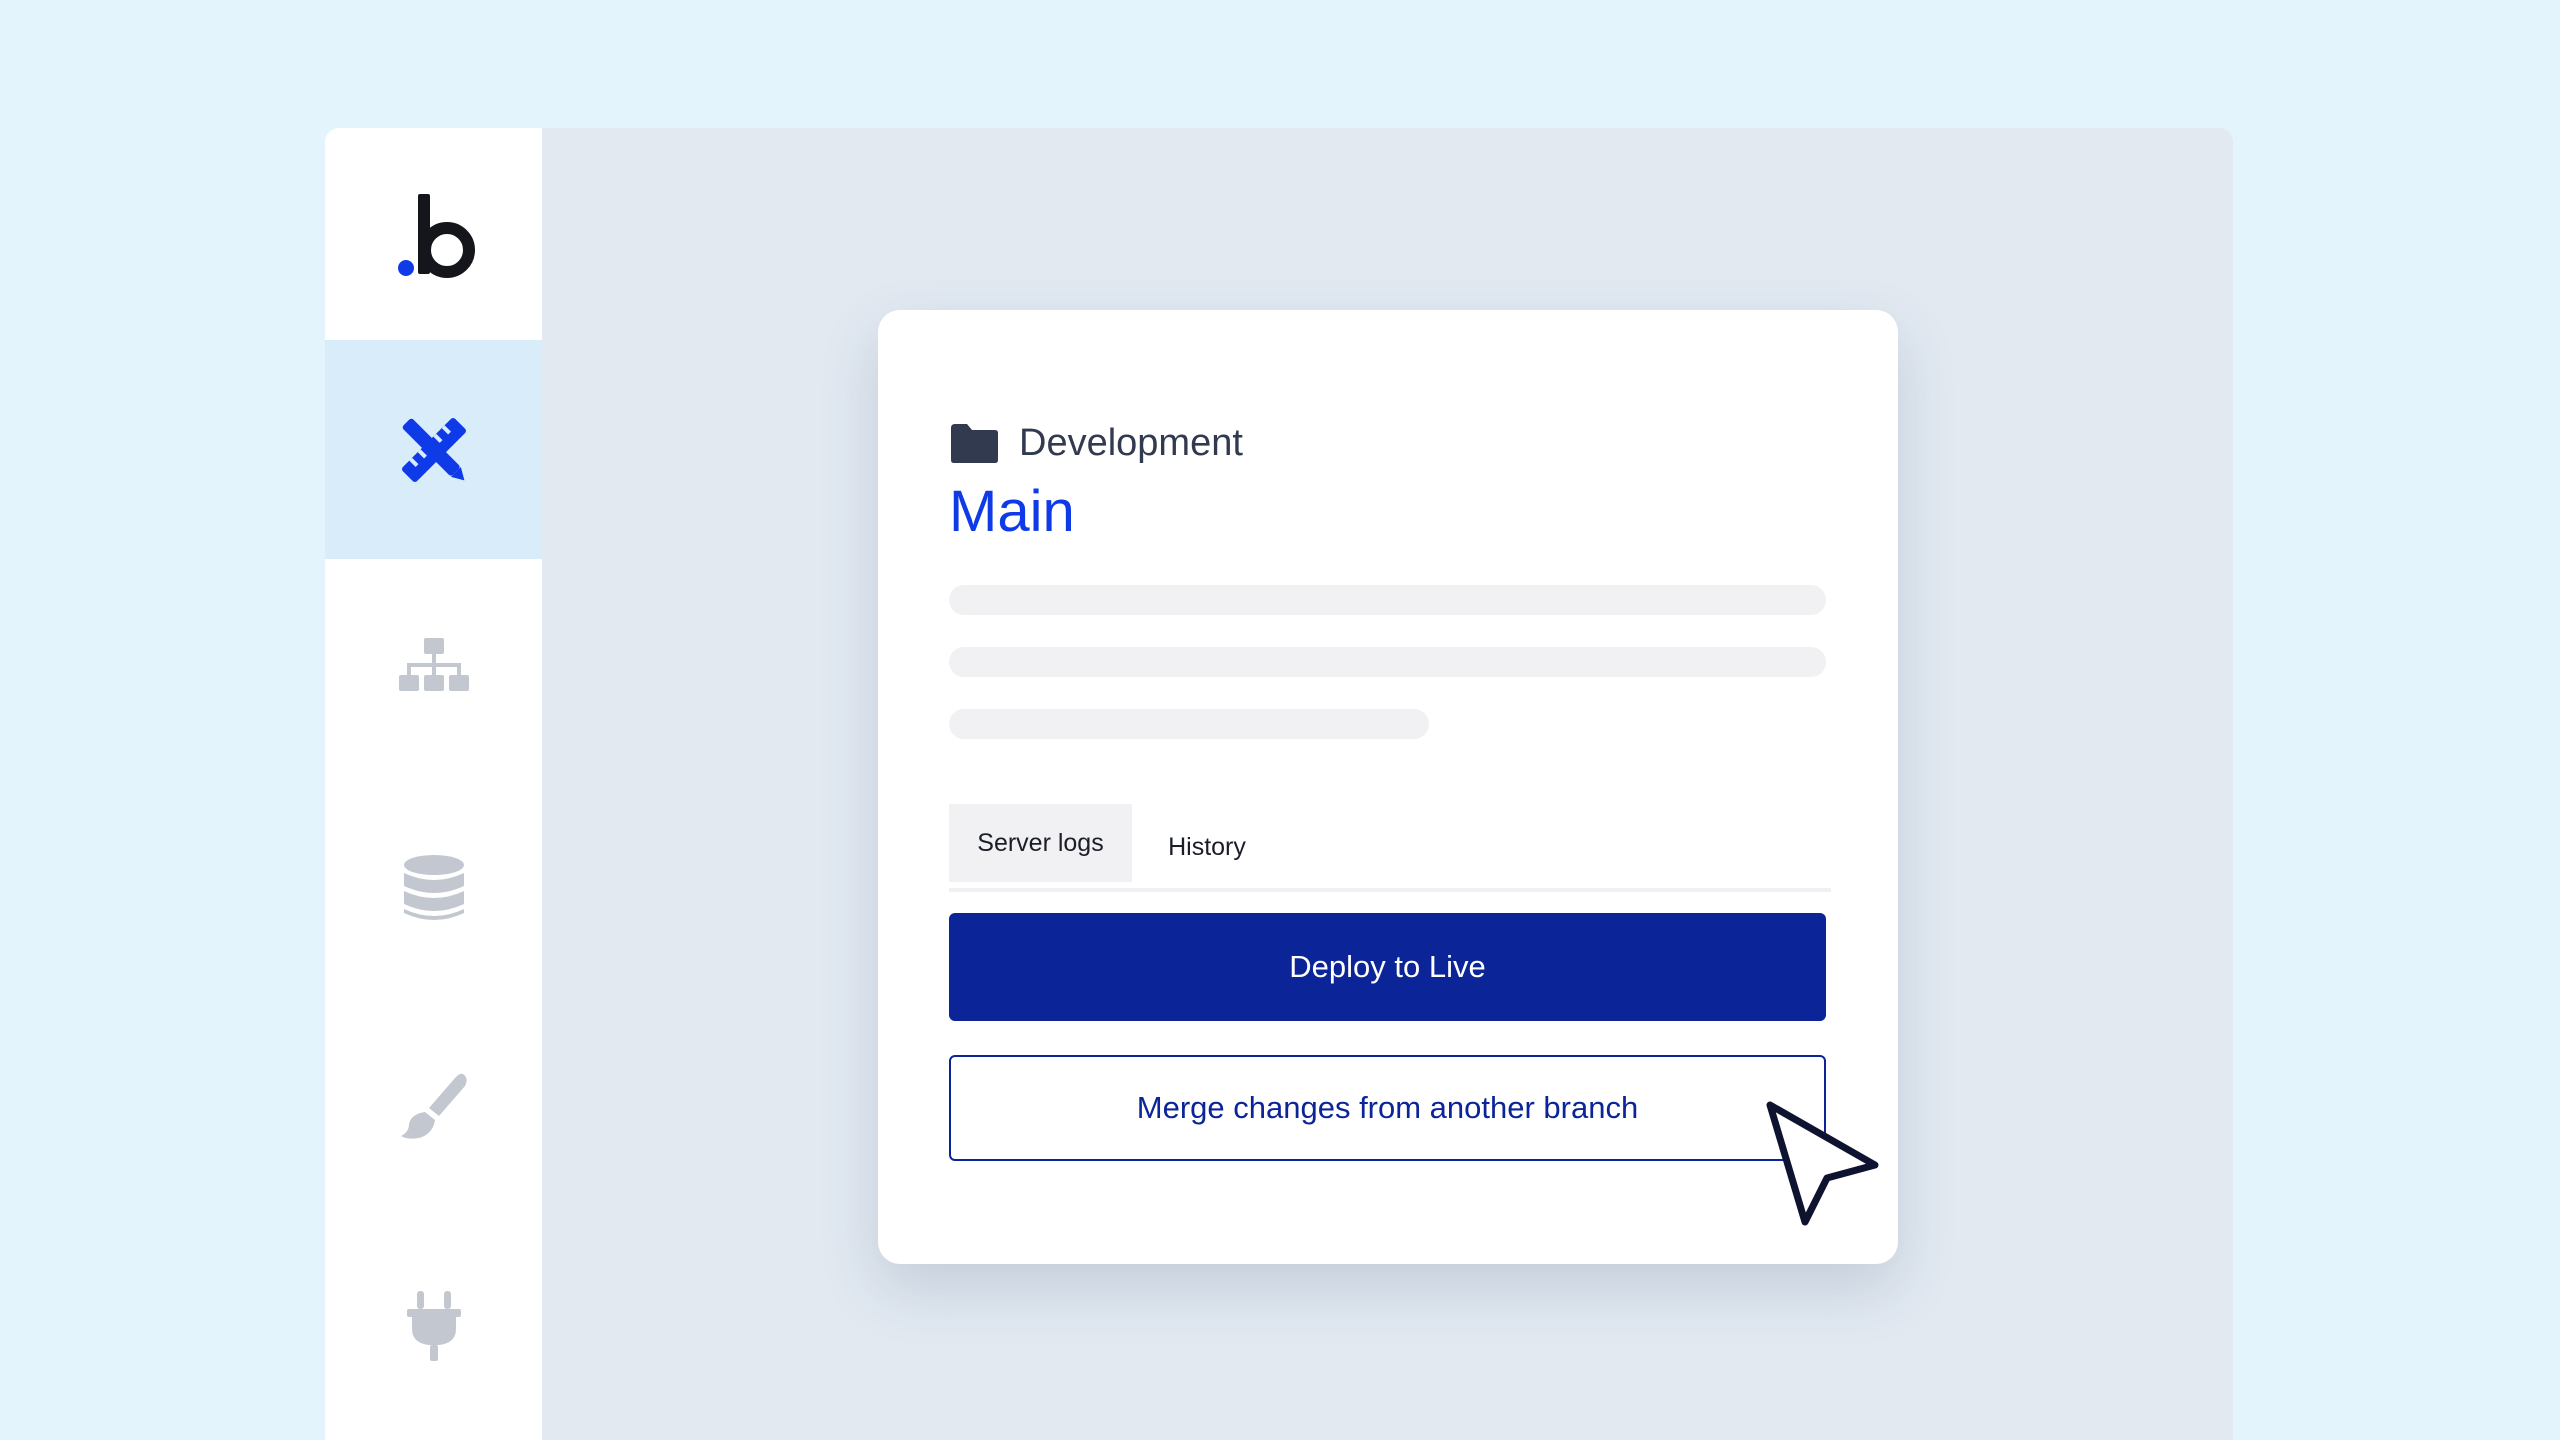 Image resolution: width=2560 pixels, height=1440 pixels. Describe the element at coordinates (1040, 843) in the screenshot. I see `tab-server-logs: Server logs` at that location.